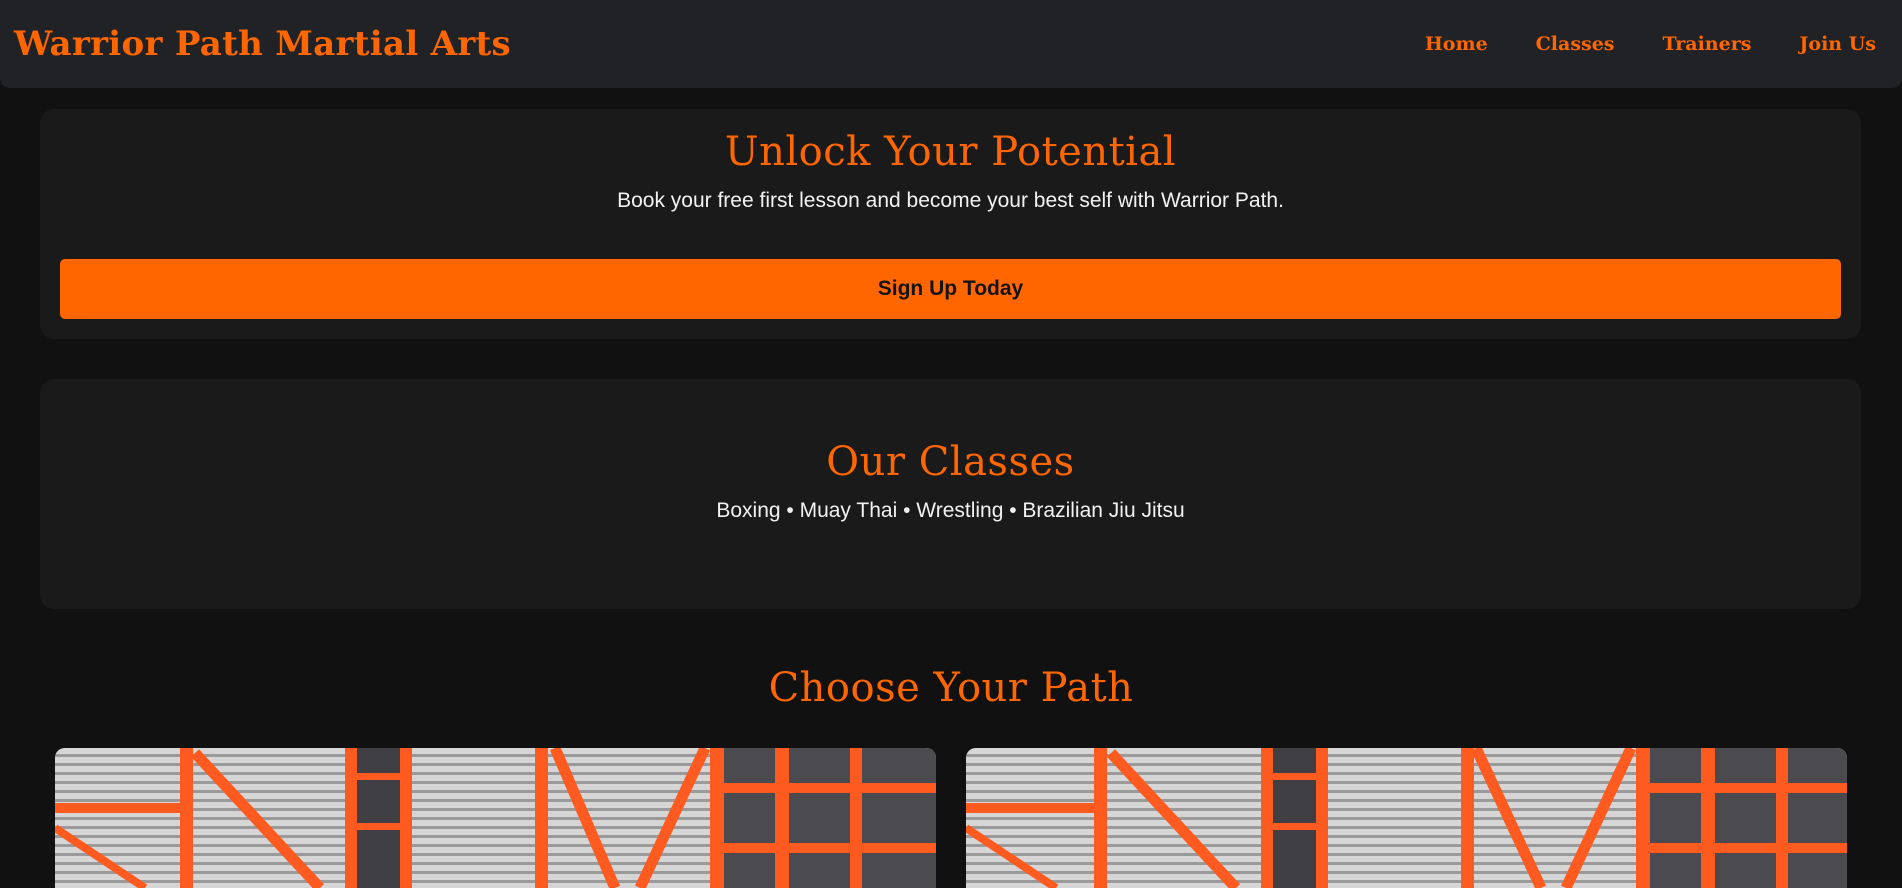  I want to click on nav-link-home: Home, so click(1456, 44).